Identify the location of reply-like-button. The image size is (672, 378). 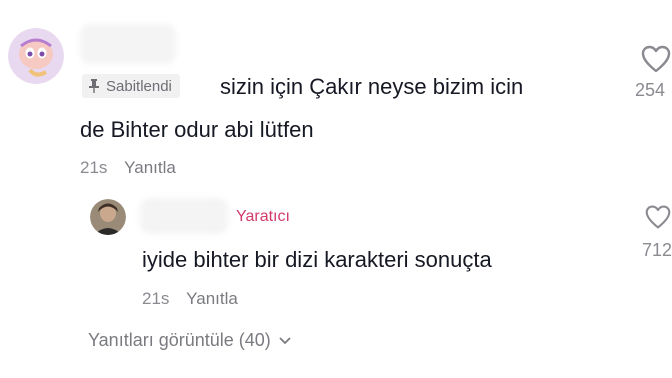
(658, 218).